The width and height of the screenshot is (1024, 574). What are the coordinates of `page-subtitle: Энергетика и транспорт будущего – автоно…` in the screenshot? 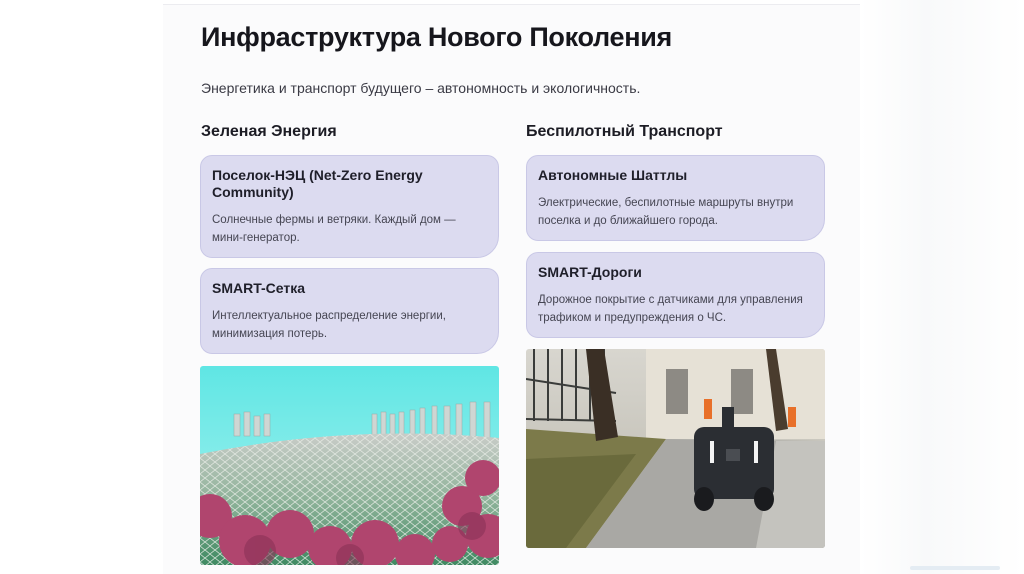 It's located at (421, 88).